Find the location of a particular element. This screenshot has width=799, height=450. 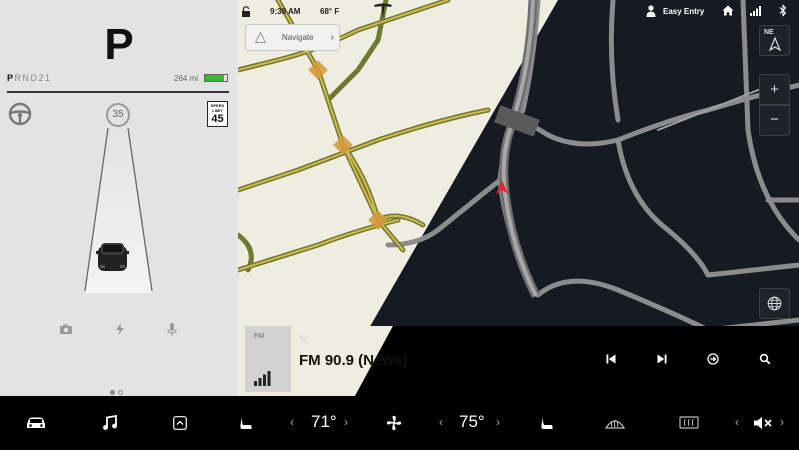

front-defrost-button is located at coordinates (615, 423).